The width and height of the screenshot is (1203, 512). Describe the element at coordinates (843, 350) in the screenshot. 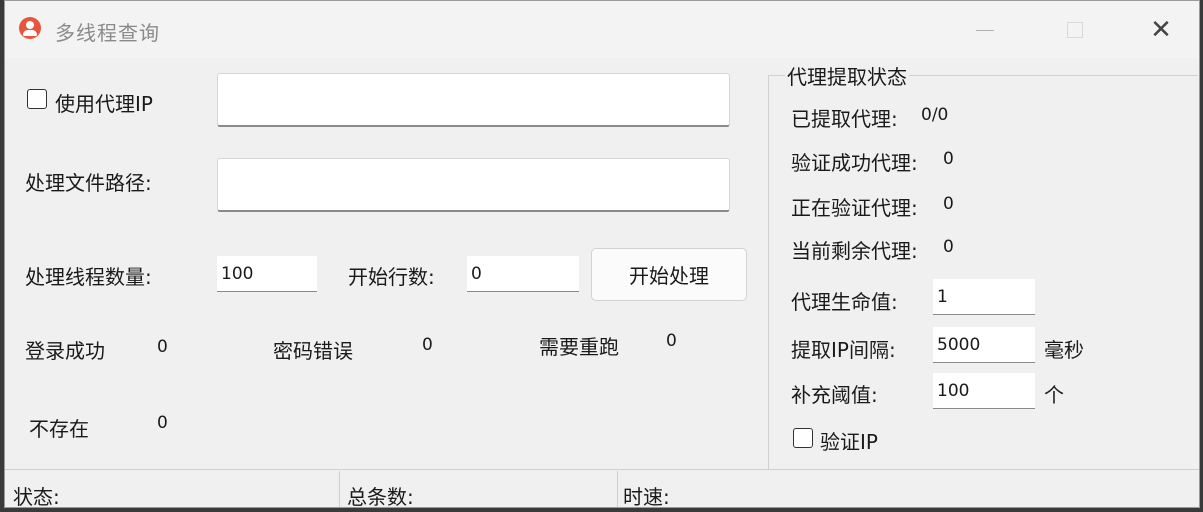

I see `extract-interval-label: 提取IP间隔:` at that location.